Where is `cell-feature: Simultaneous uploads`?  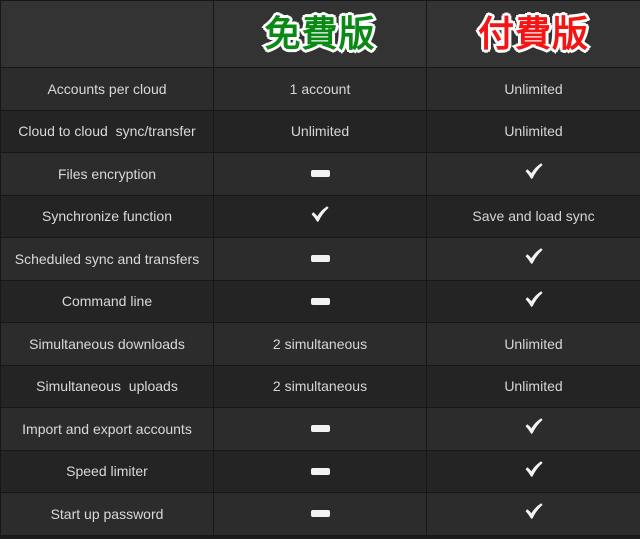
cell-feature: Simultaneous uploads is located at coordinates (107, 386).